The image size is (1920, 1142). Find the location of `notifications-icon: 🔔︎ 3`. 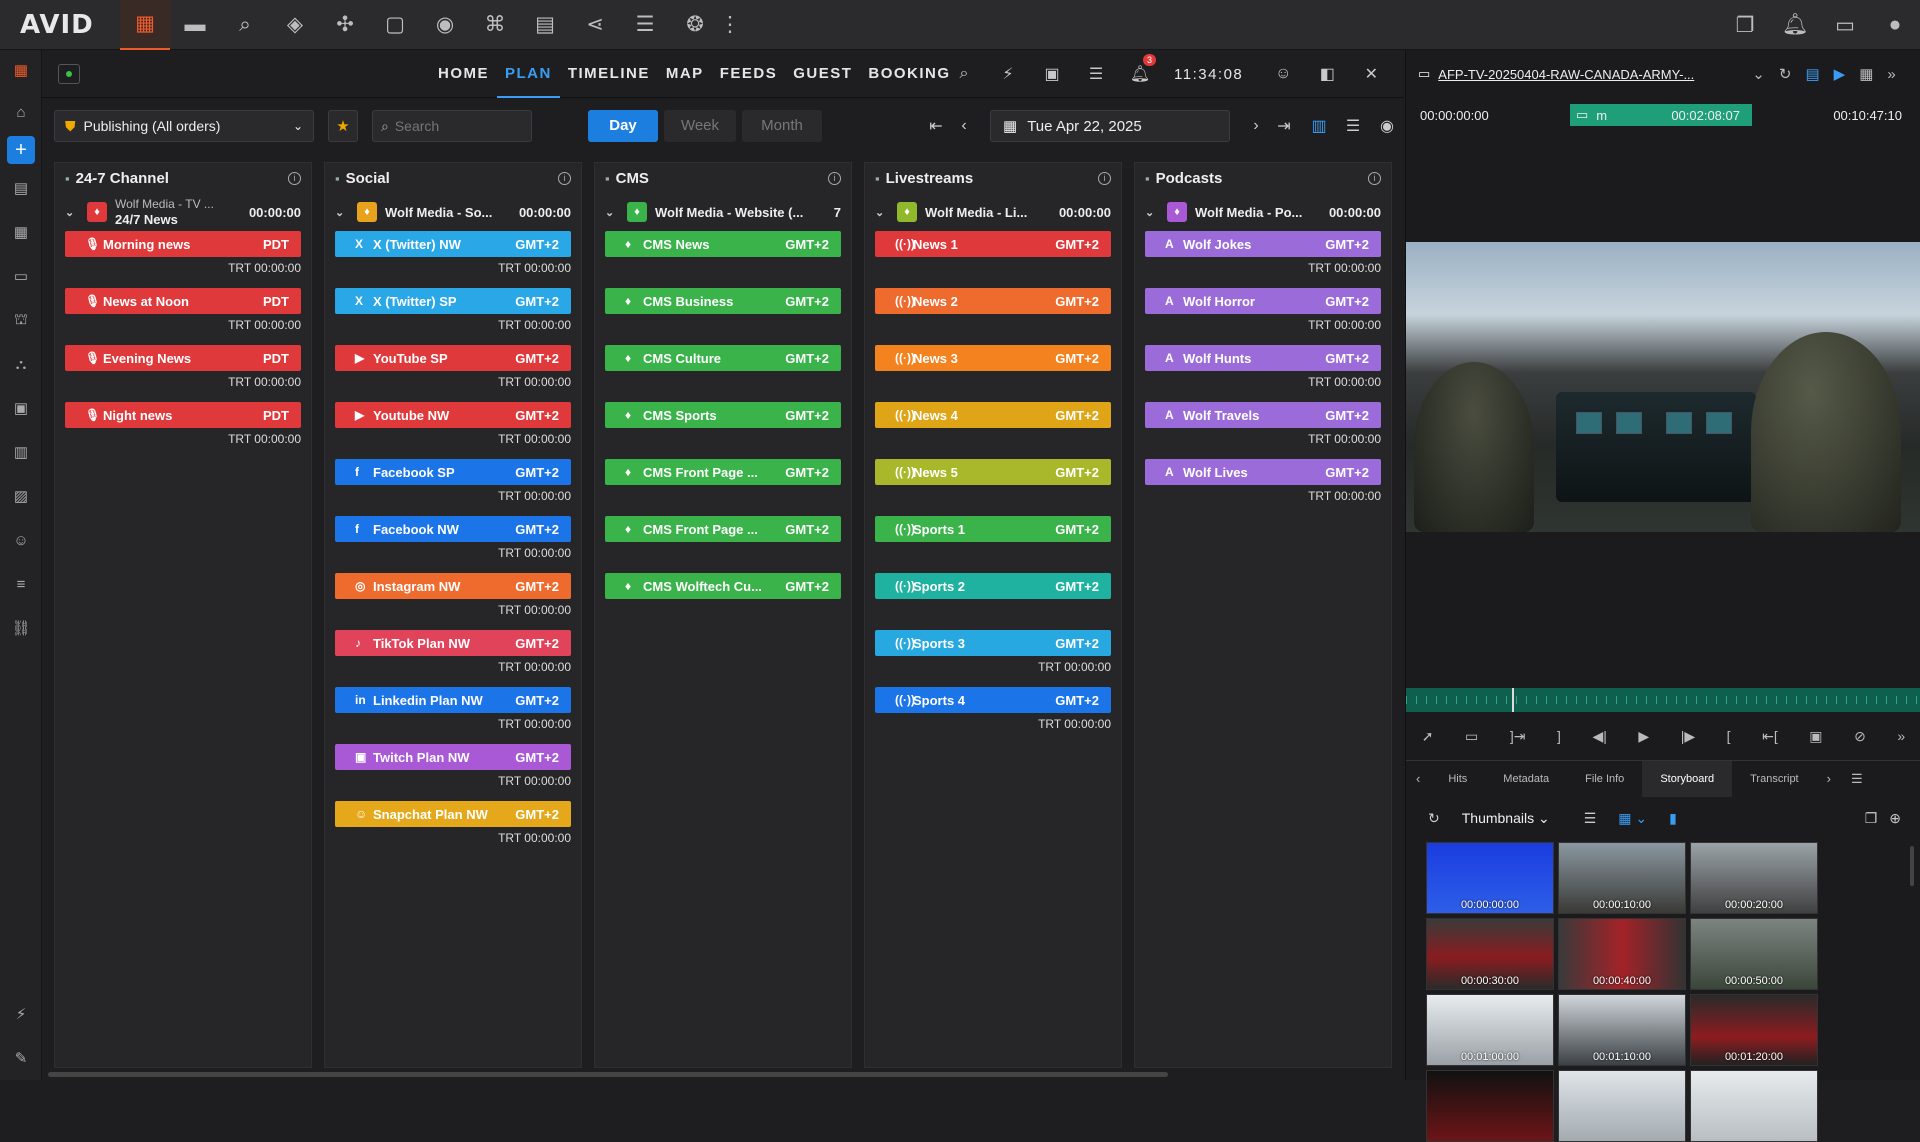

notifications-icon: 🔔︎ 3 is located at coordinates (1140, 69).